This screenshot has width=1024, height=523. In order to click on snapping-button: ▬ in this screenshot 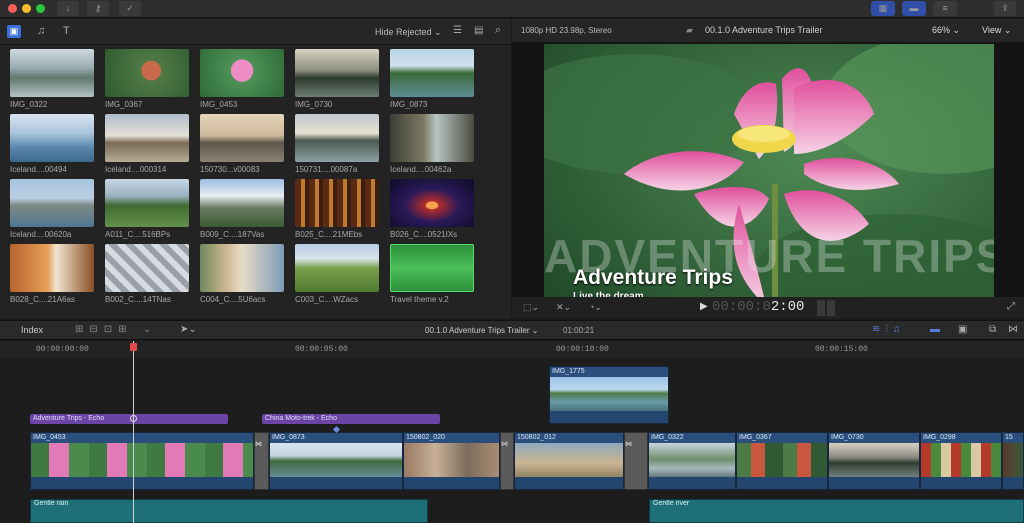, I will do `click(935, 329)`.